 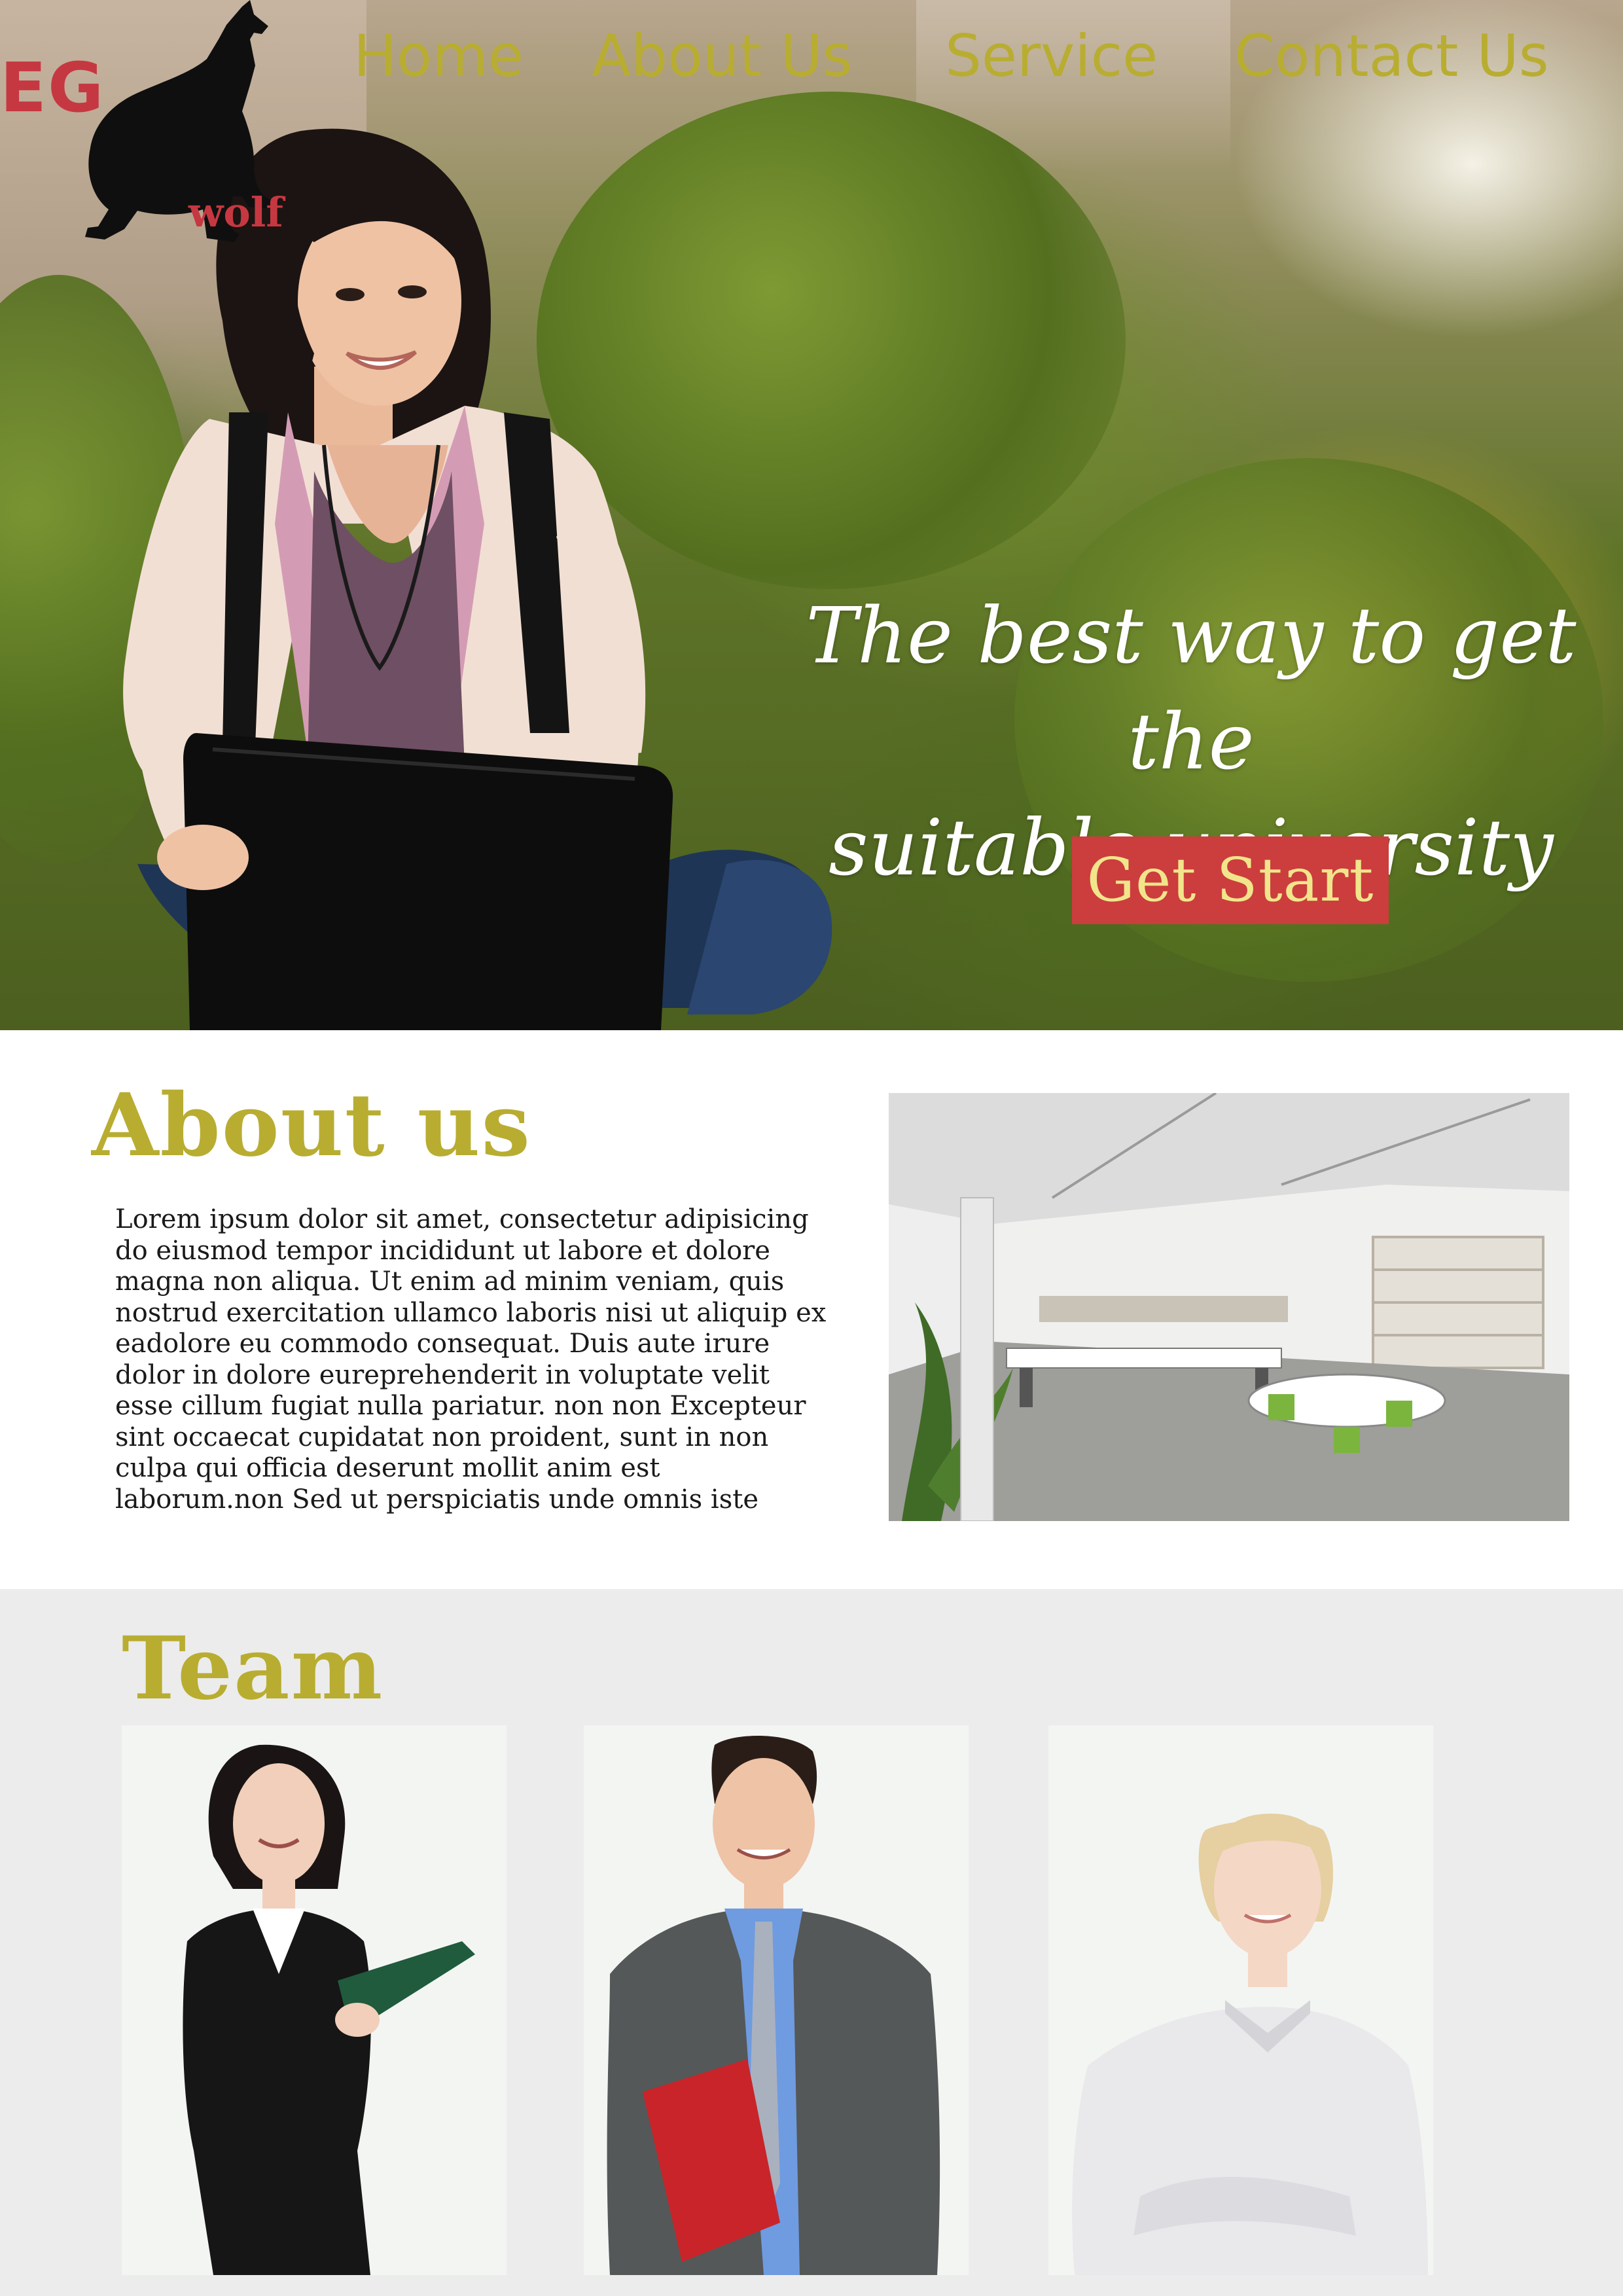 What do you see at coordinates (253, 1668) in the screenshot?
I see `team-title: Team` at bounding box center [253, 1668].